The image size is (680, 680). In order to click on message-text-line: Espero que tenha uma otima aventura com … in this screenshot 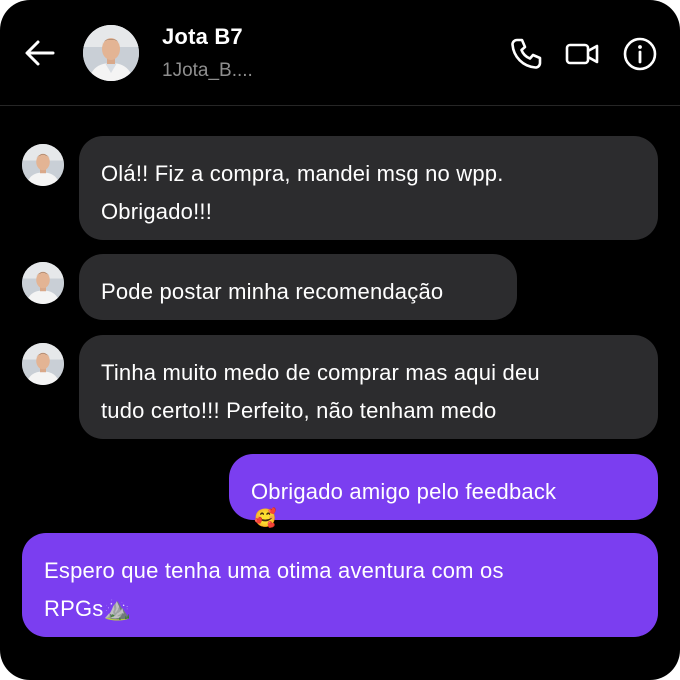, I will do `click(274, 570)`.